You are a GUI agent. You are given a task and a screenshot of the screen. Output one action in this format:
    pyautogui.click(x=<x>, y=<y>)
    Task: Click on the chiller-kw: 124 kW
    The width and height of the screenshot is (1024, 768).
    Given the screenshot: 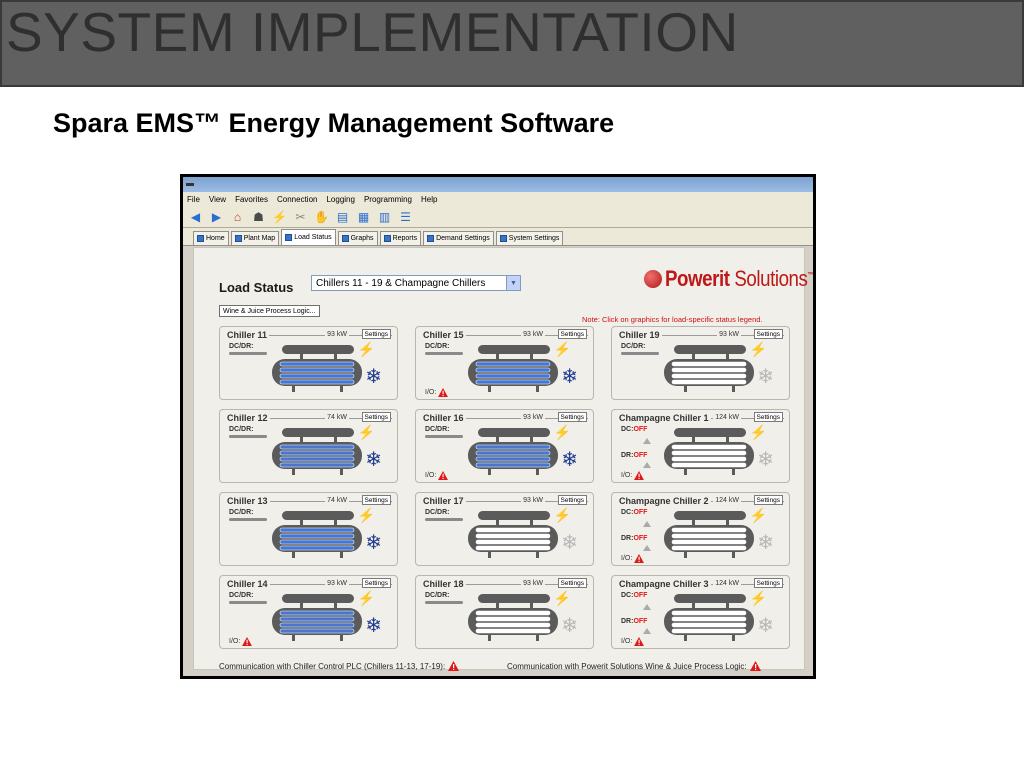 What is the action you would take?
    pyautogui.click(x=727, y=583)
    